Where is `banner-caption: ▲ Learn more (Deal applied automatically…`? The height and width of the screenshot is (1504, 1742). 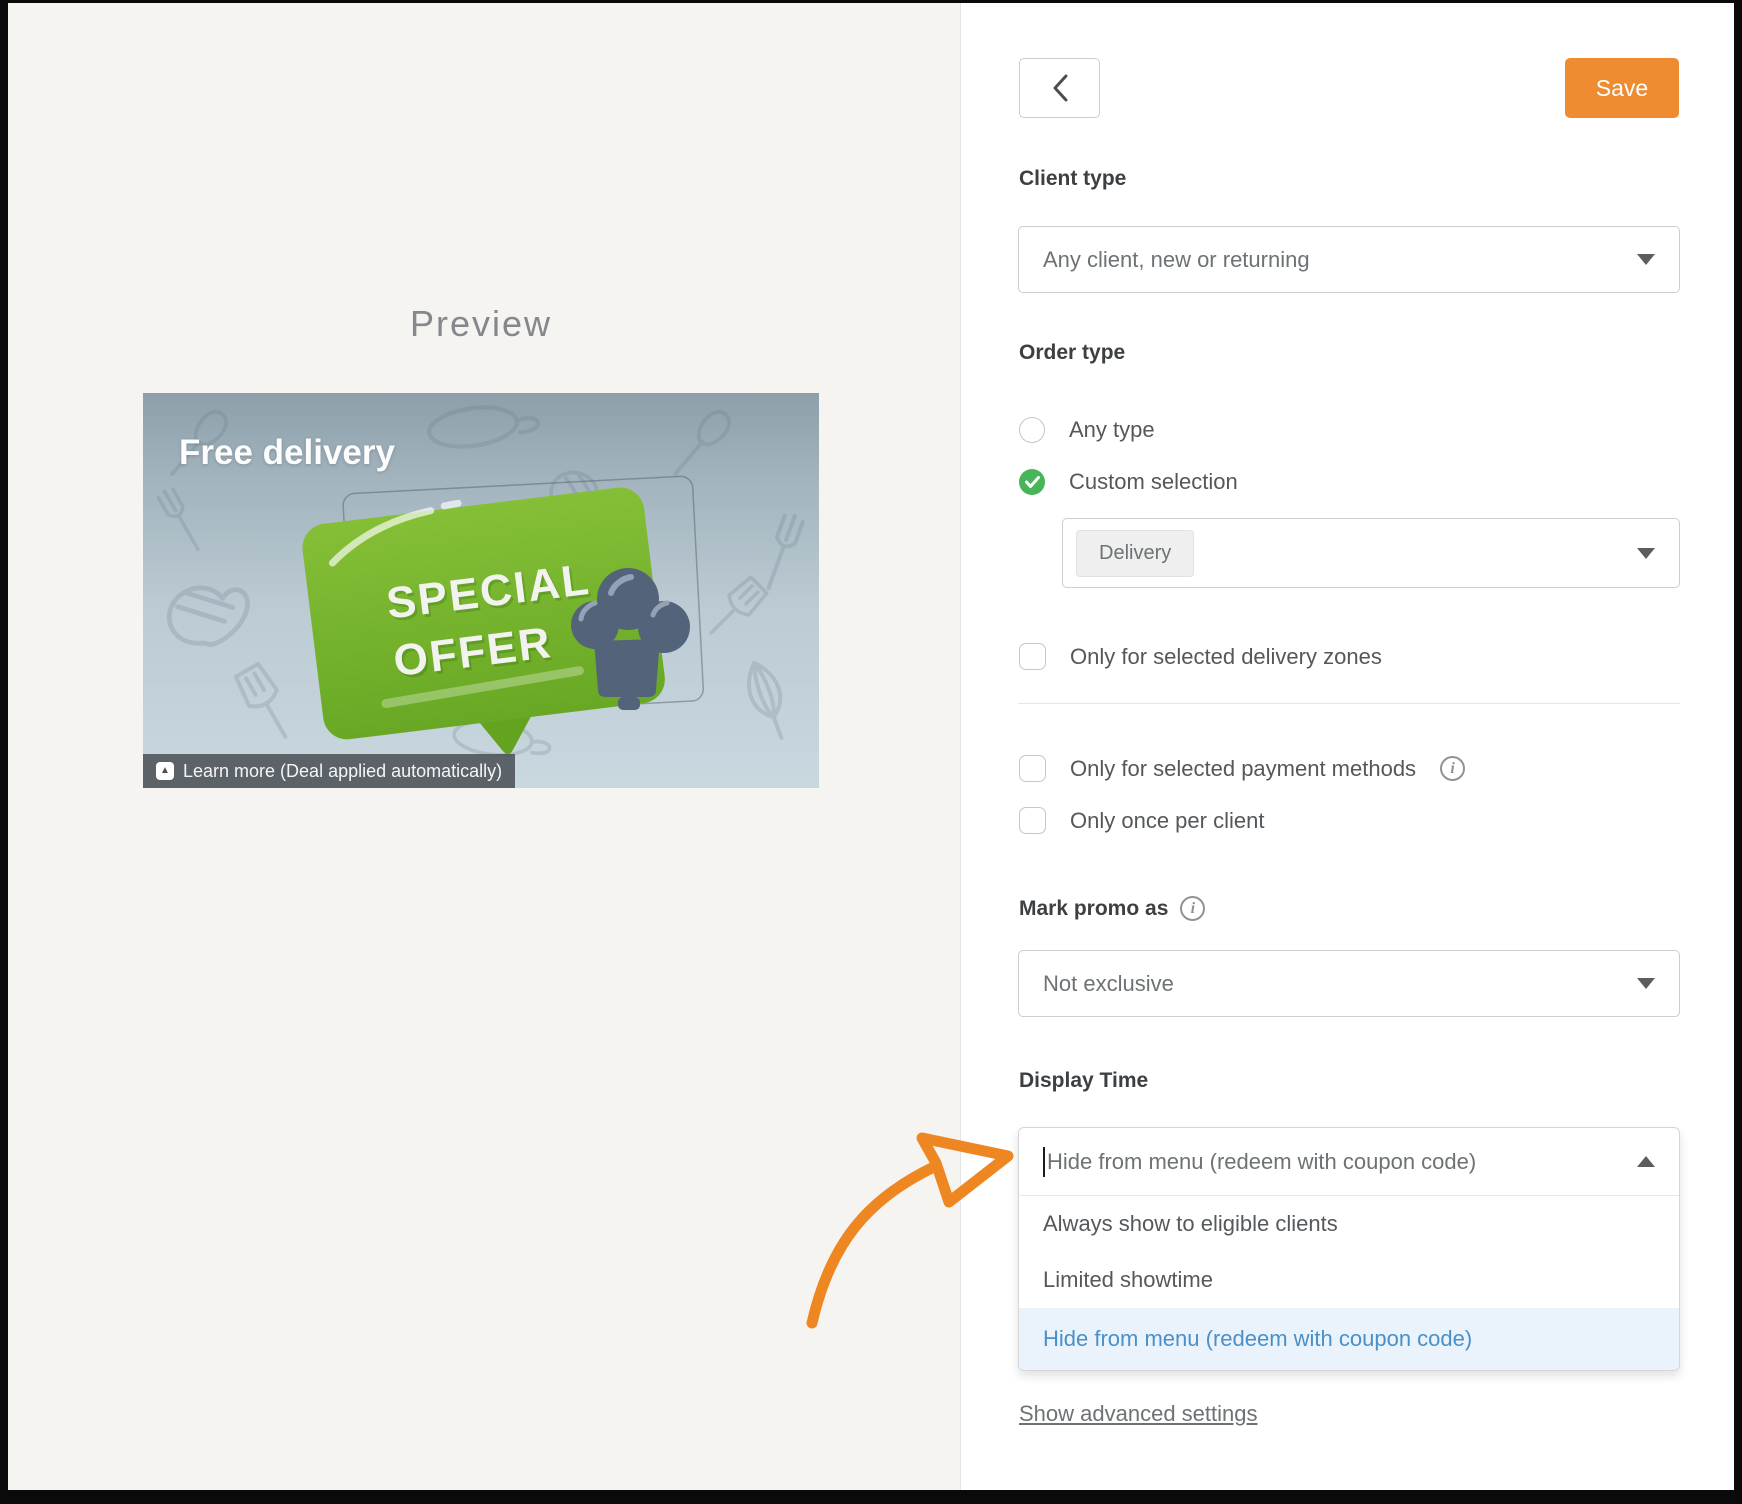
banner-caption: ▲ Learn more (Deal applied automatically… is located at coordinates (329, 771).